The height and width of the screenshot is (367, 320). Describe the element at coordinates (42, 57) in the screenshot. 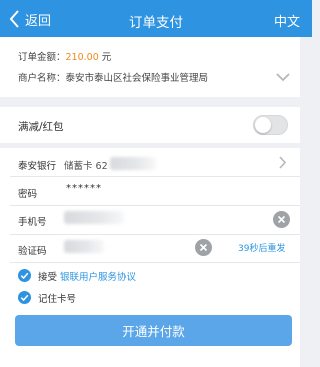

I see `amount-label: 订单金额：` at that location.